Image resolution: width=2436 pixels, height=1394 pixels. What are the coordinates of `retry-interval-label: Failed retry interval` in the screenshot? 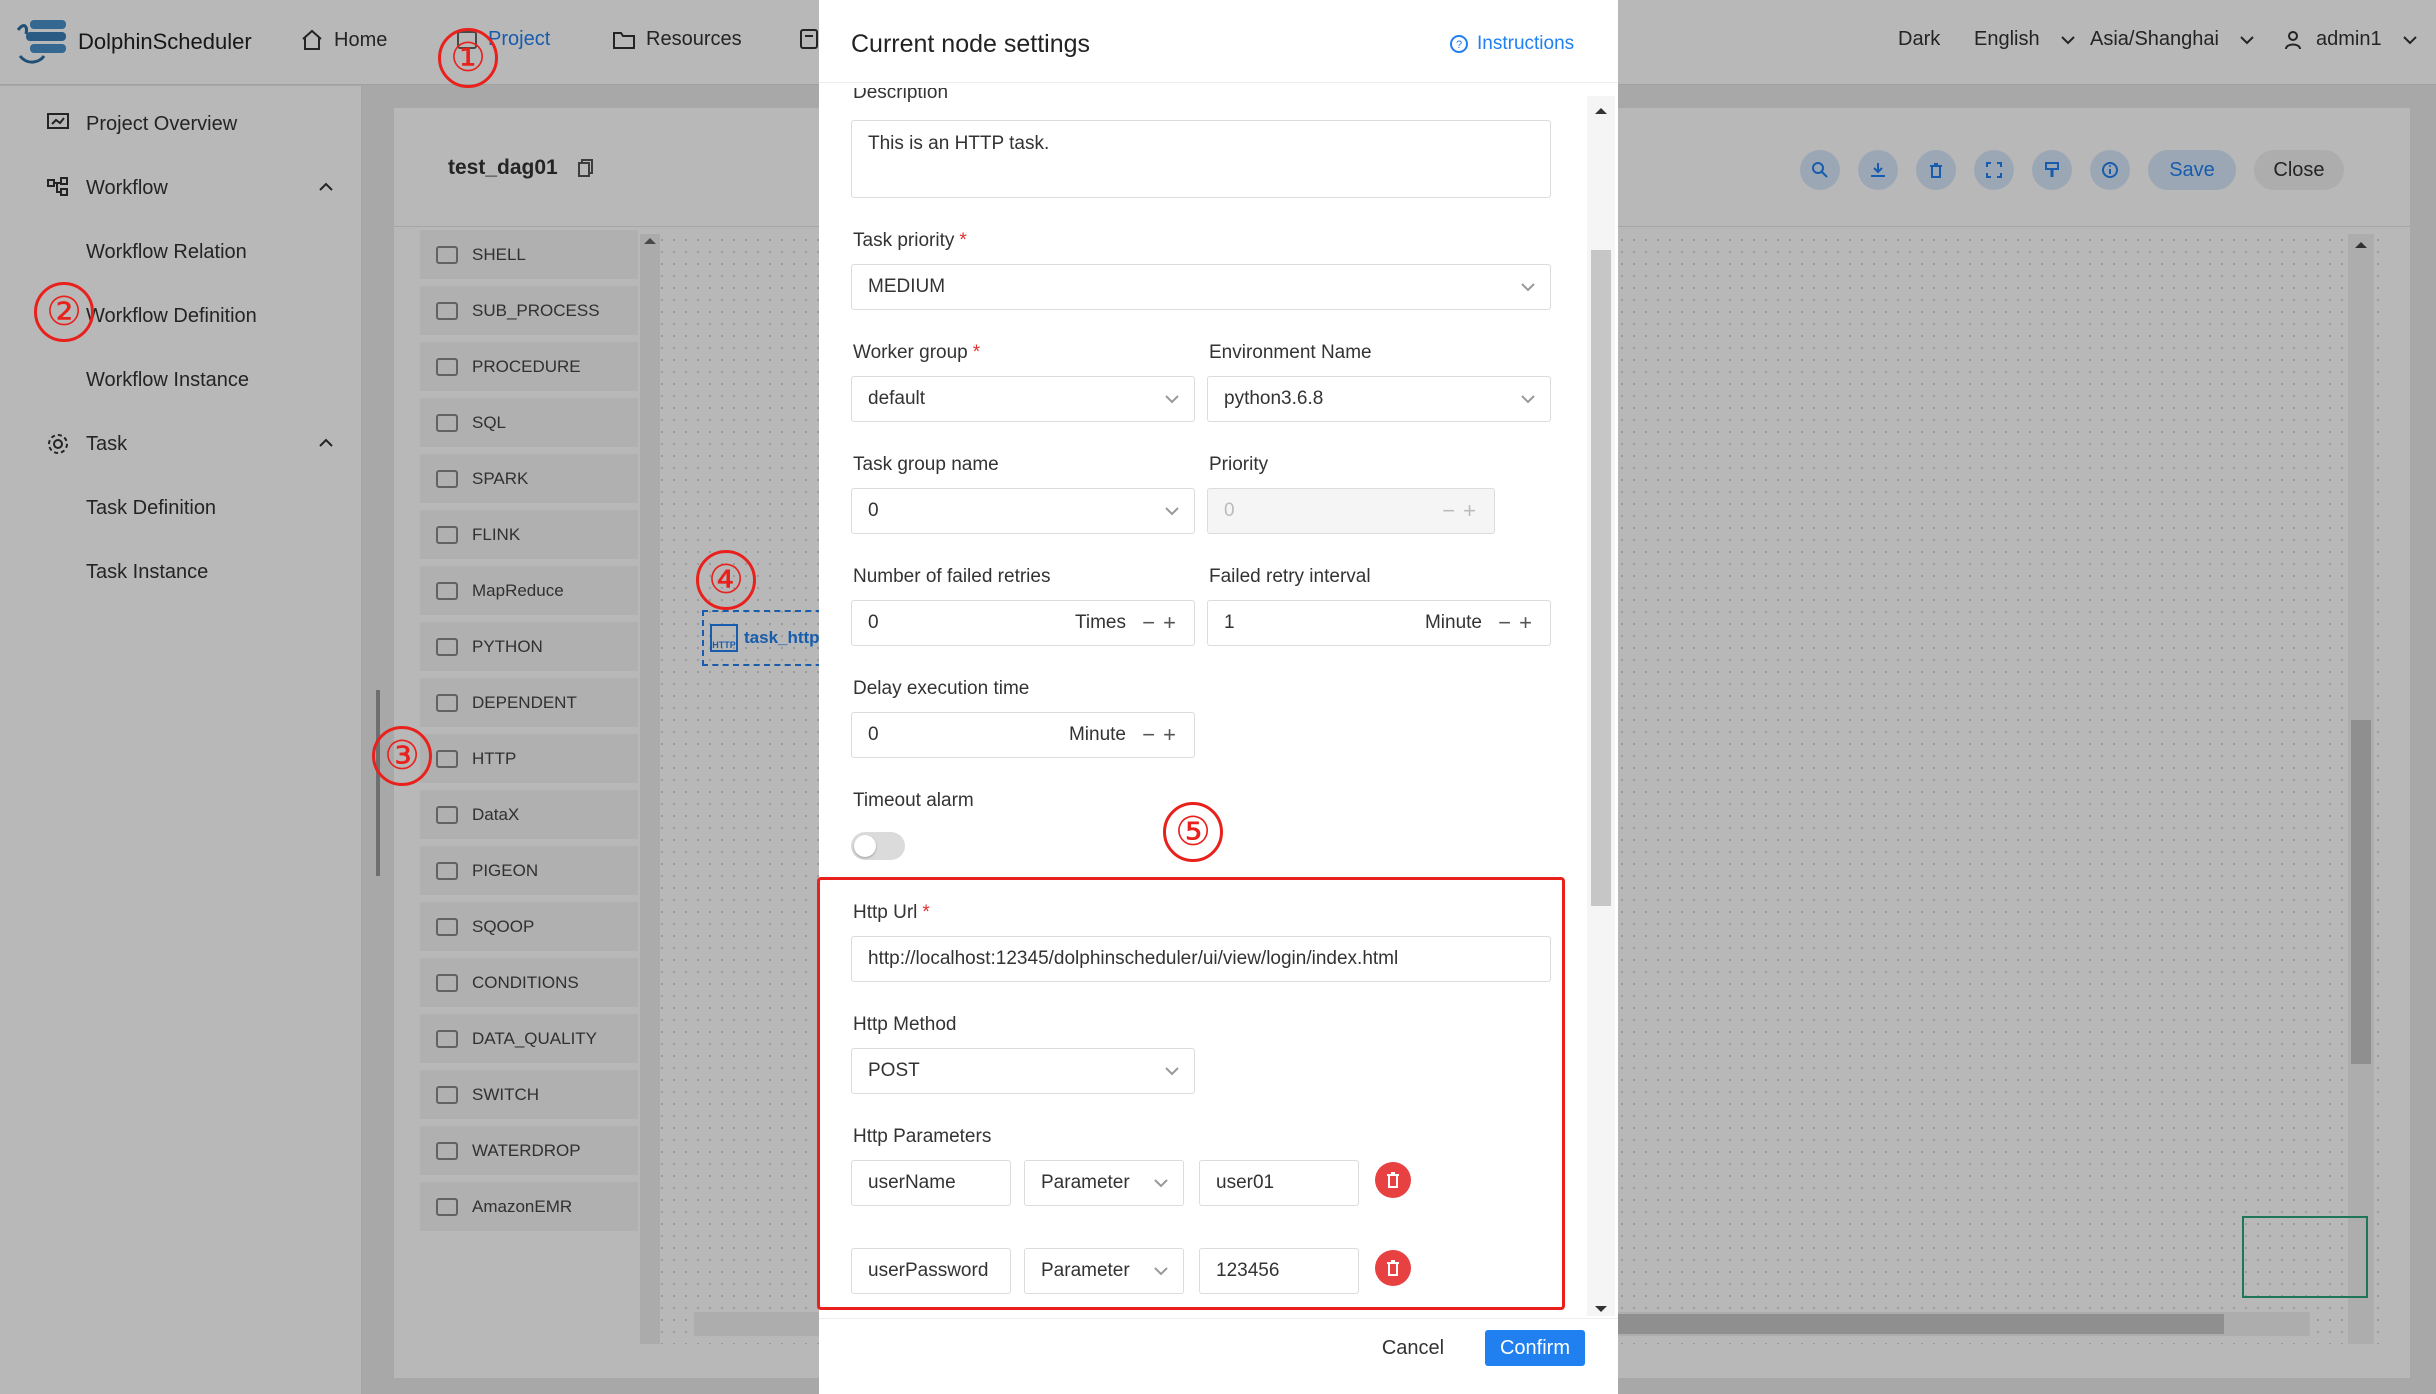 It's located at (1290, 576).